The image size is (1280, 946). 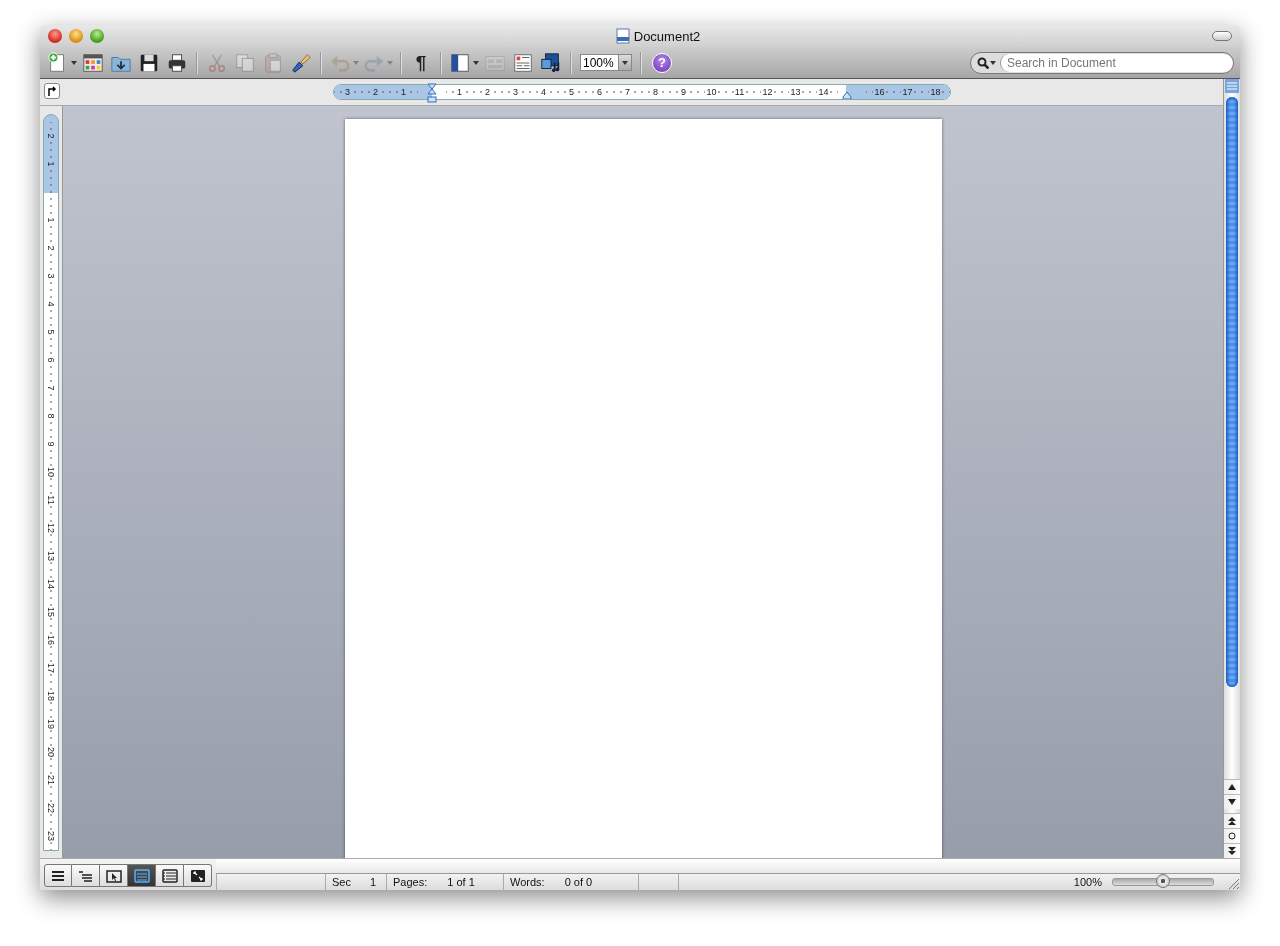 What do you see at coordinates (245, 62) in the screenshot?
I see `copy-icon` at bounding box center [245, 62].